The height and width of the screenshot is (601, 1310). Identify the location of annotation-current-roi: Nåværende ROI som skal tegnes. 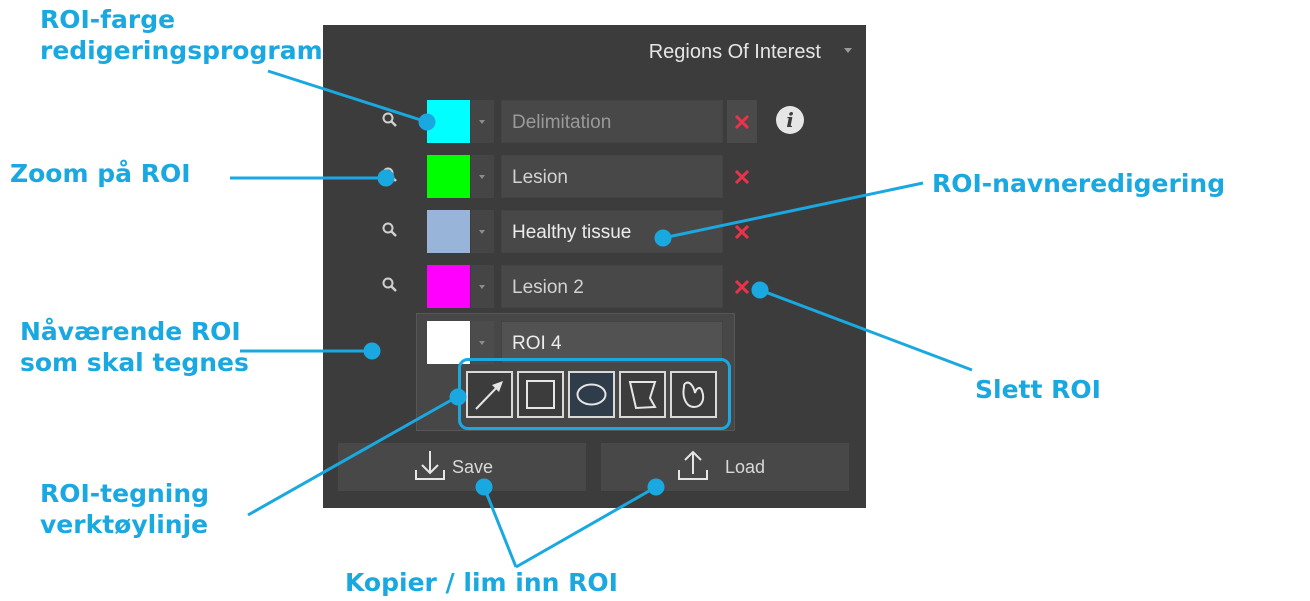
(134, 347).